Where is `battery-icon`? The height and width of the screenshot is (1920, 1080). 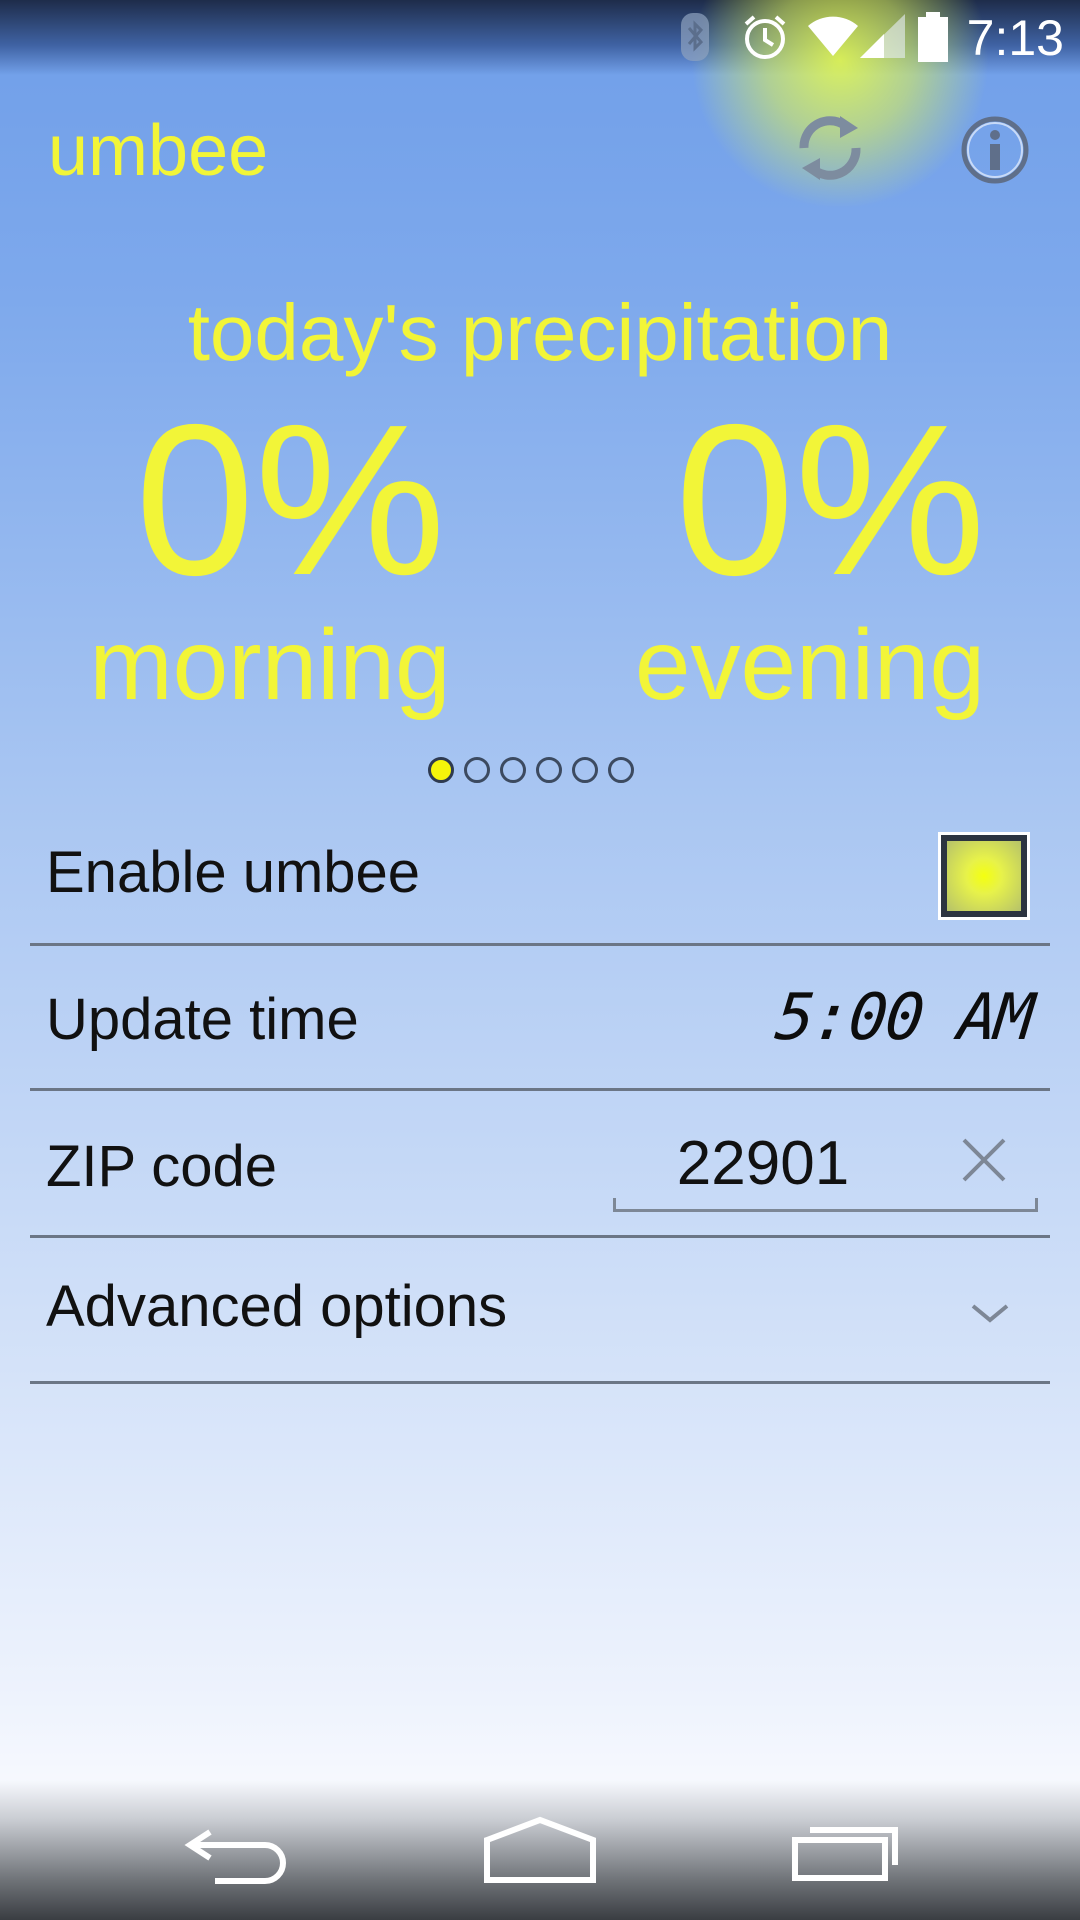 battery-icon is located at coordinates (933, 37).